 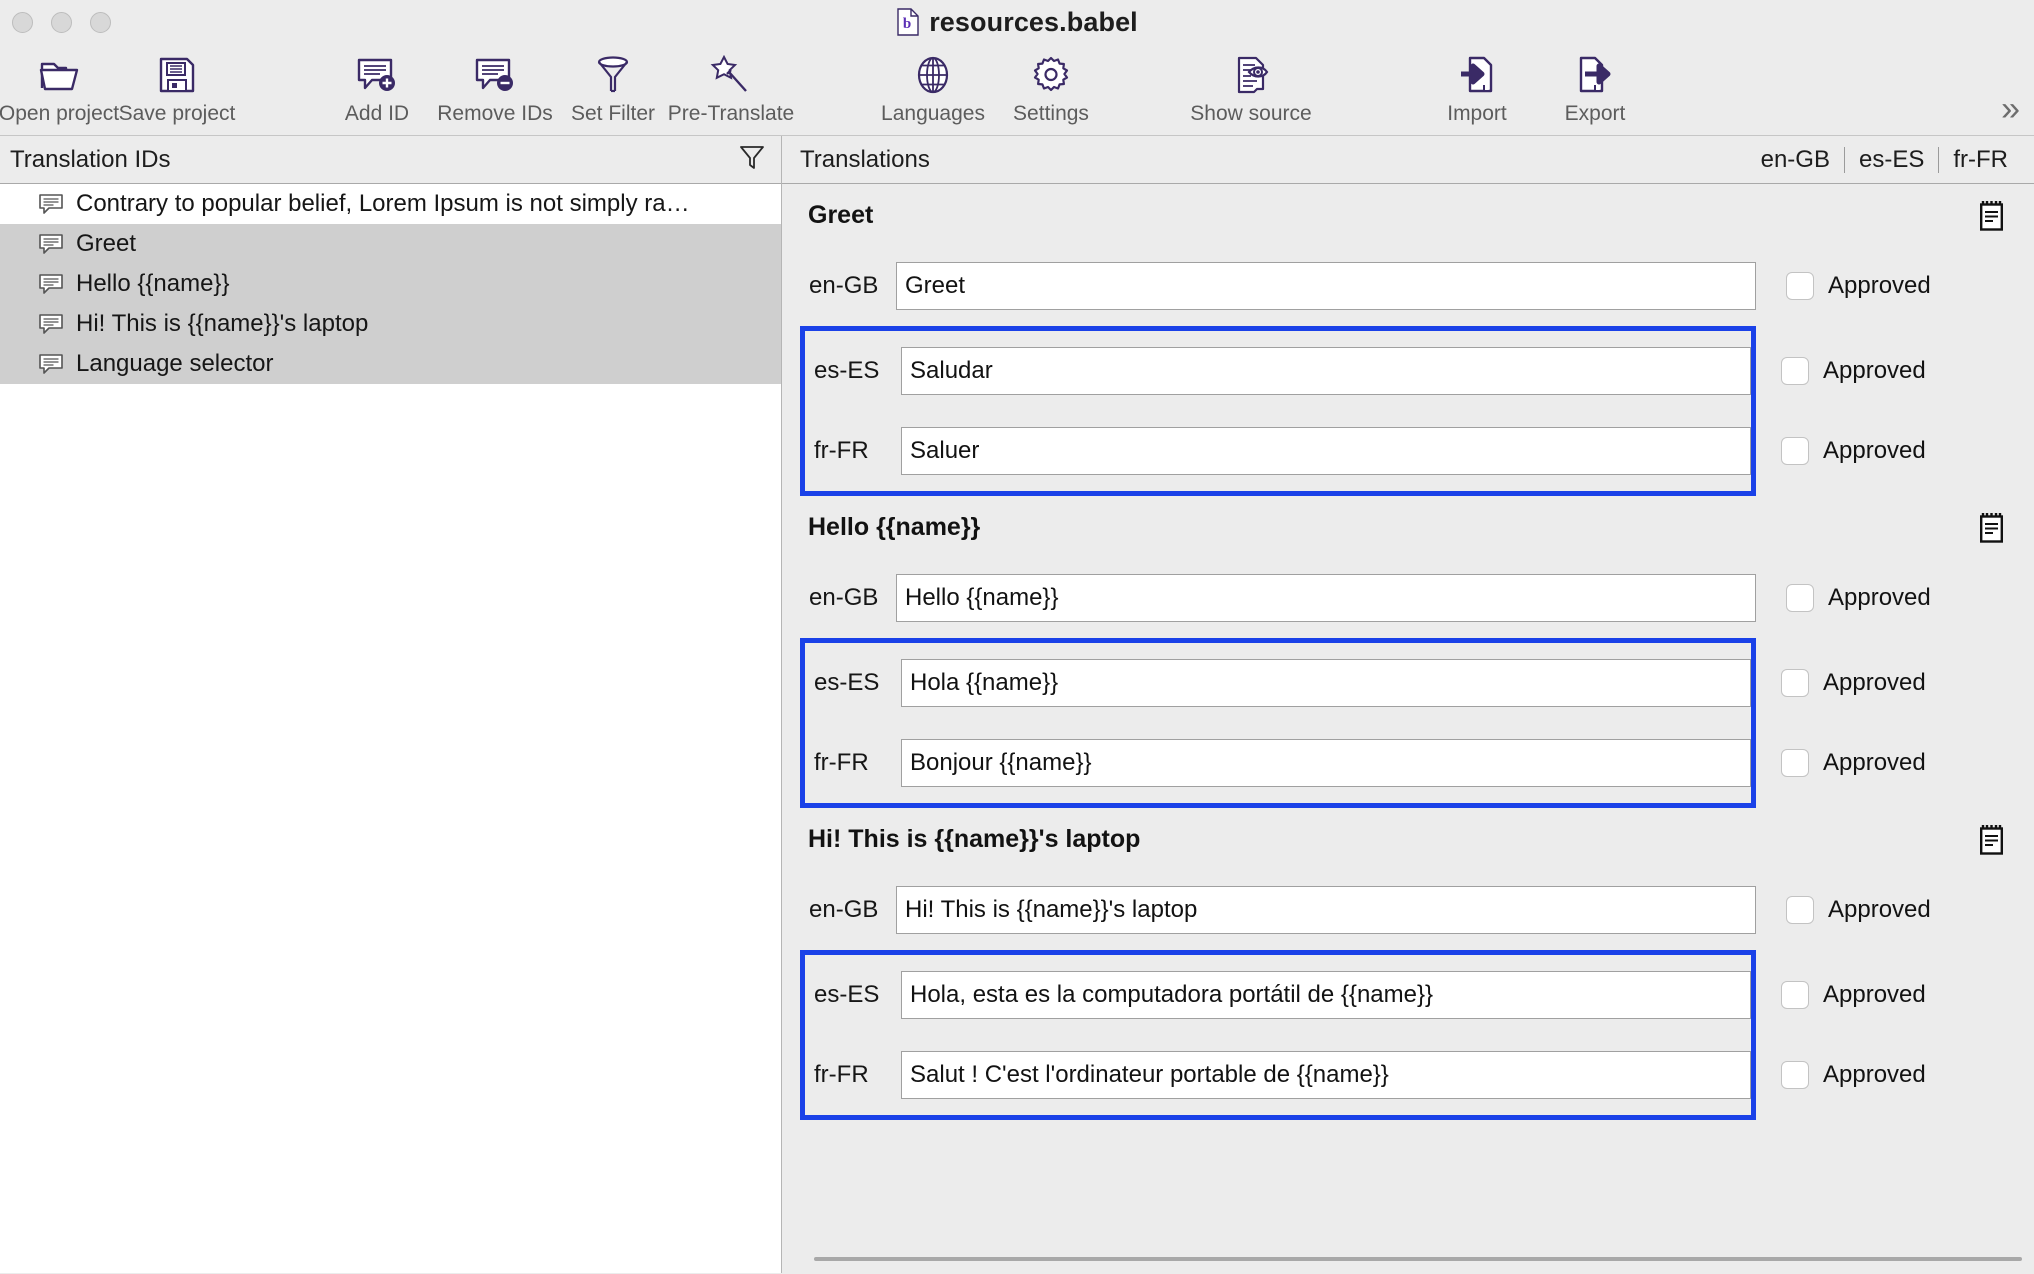 What do you see at coordinates (1251, 113) in the screenshot?
I see `toolbar-label: Show source` at bounding box center [1251, 113].